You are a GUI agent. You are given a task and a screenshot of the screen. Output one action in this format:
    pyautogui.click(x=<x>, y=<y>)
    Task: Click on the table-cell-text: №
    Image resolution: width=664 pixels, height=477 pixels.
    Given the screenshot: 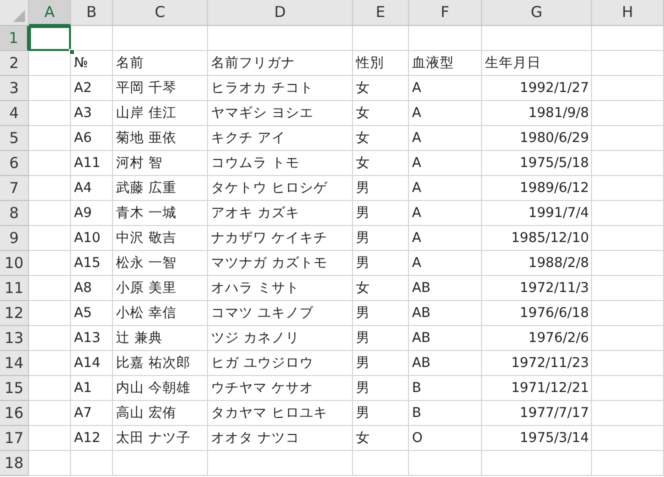 What is the action you would take?
    pyautogui.click(x=81, y=64)
    